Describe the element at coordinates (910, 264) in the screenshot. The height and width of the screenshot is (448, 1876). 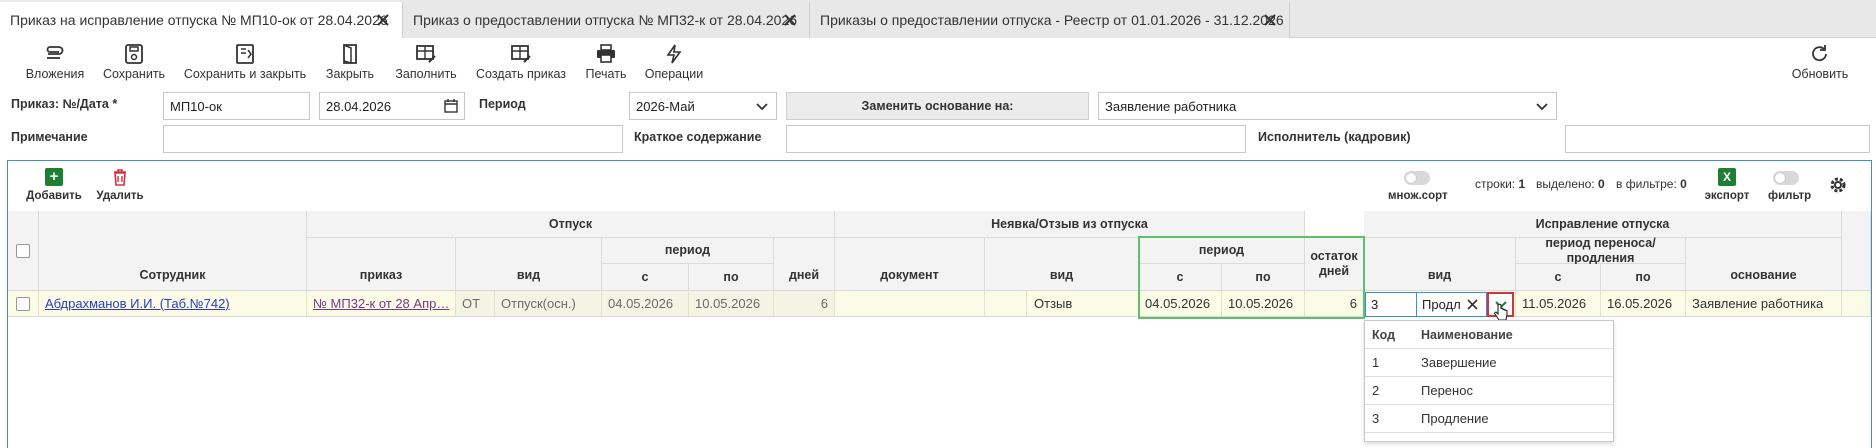
I see `document-header: документ` at that location.